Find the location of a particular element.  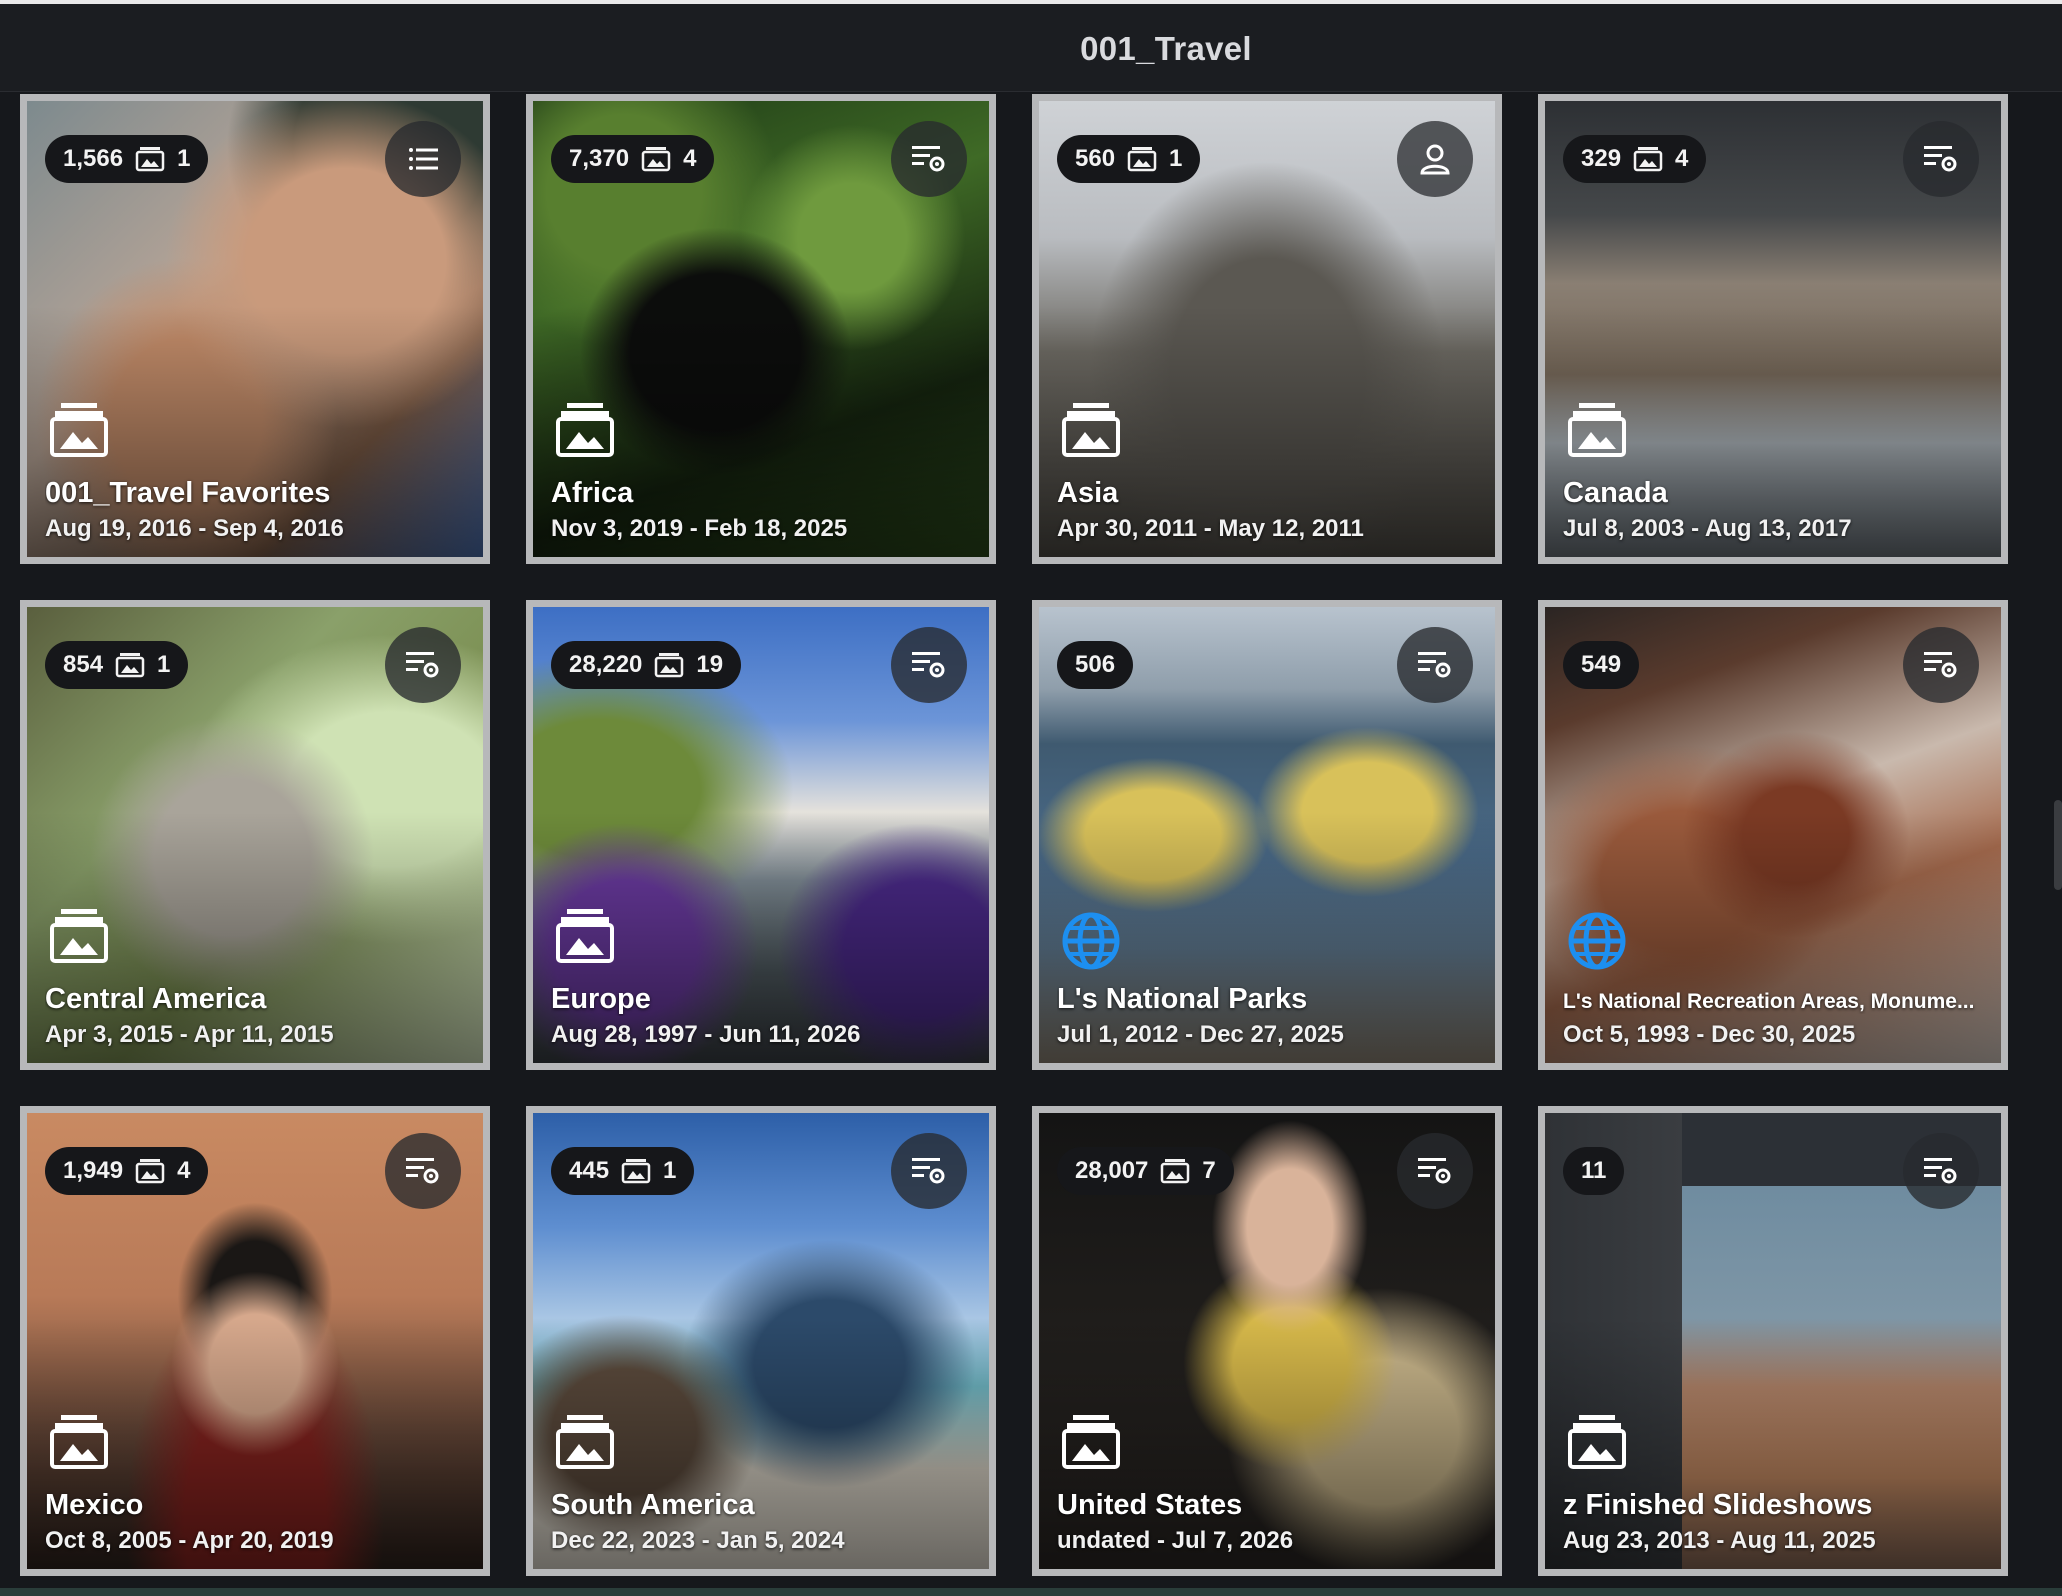

photo-count: 11 is located at coordinates (1594, 1170).